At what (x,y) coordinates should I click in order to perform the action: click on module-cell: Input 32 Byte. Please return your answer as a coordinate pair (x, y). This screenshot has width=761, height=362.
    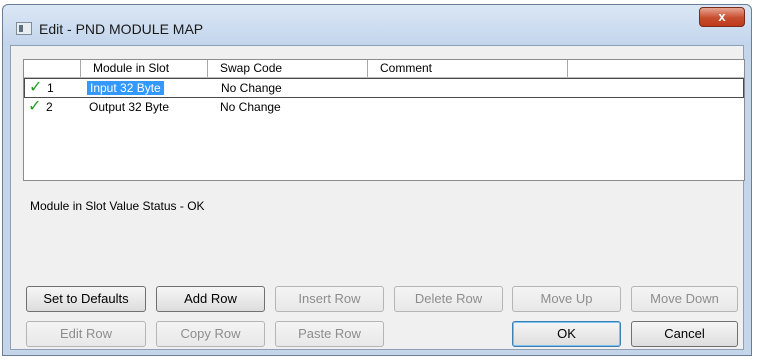
    Looking at the image, I should click on (125, 88).